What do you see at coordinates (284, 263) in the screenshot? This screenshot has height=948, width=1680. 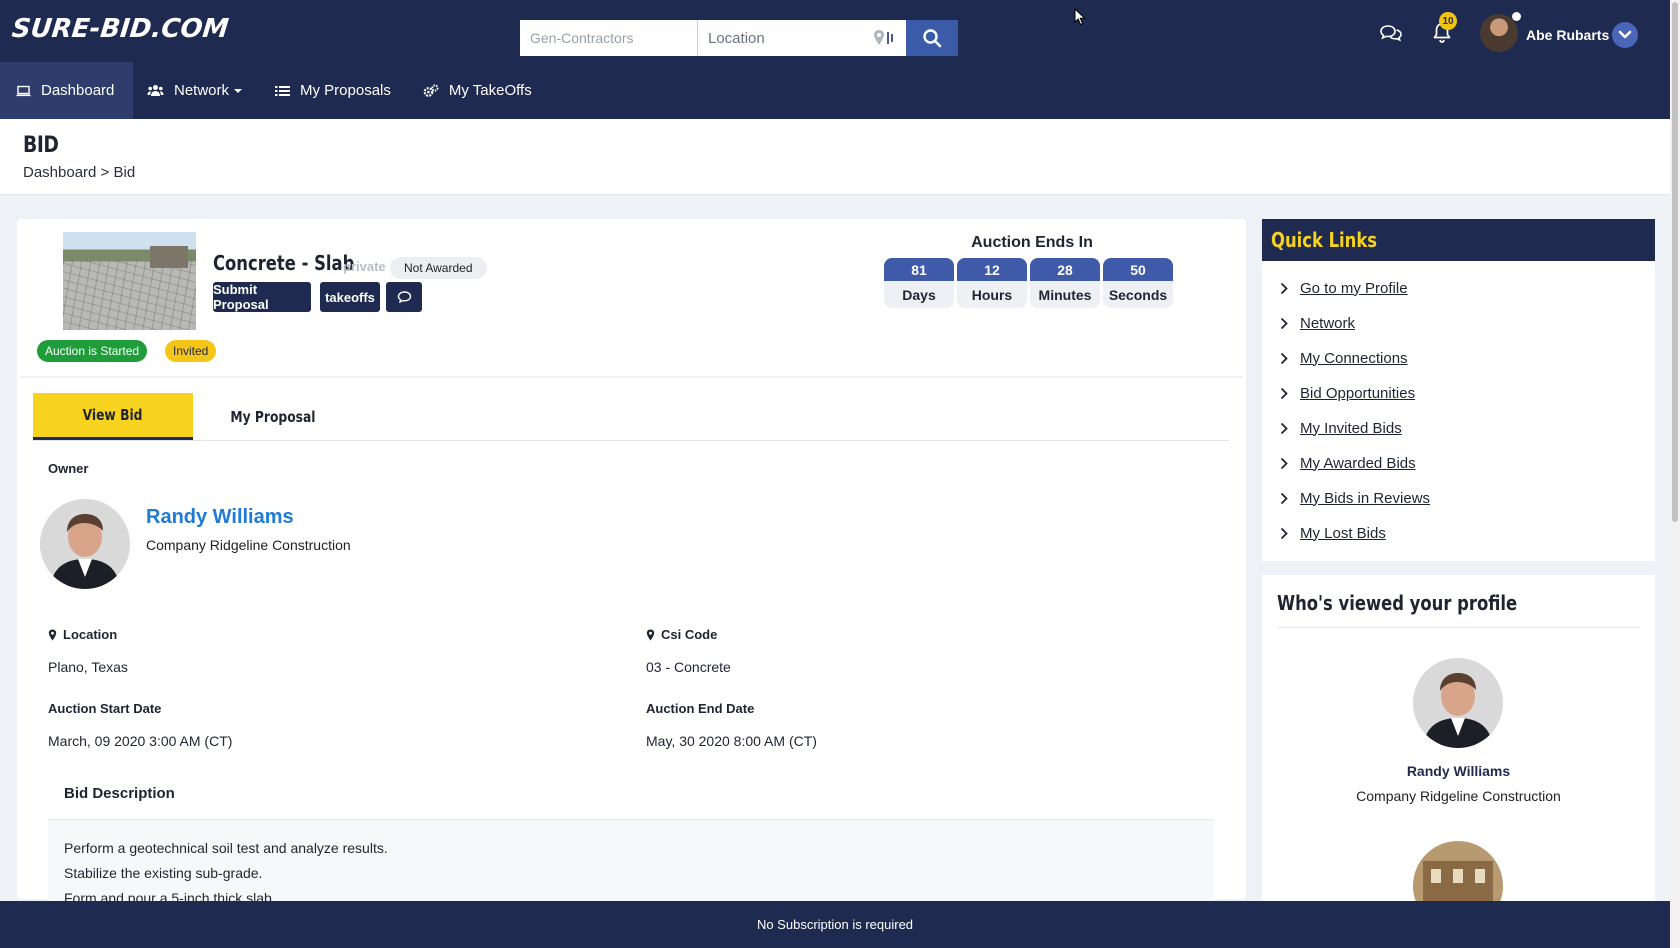 I see `bid-title: Concrete - Slab` at bounding box center [284, 263].